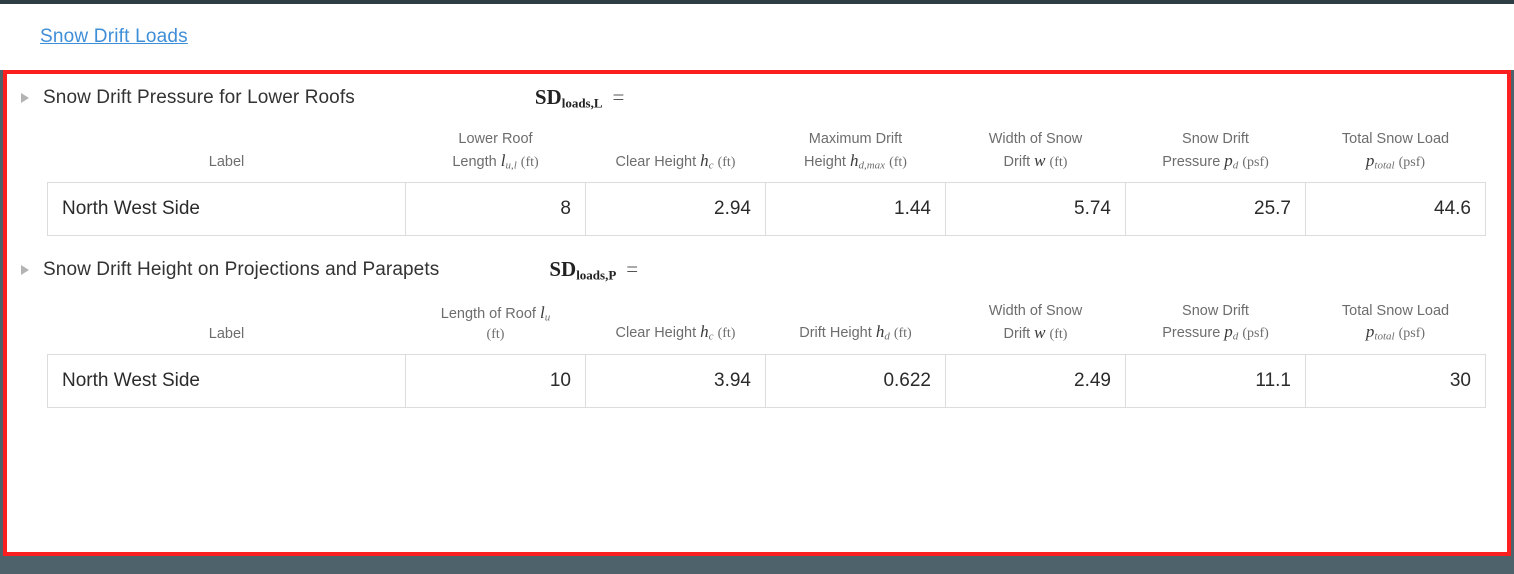 The image size is (1514, 574). I want to click on col-4-unit: (ft), so click(1058, 162).